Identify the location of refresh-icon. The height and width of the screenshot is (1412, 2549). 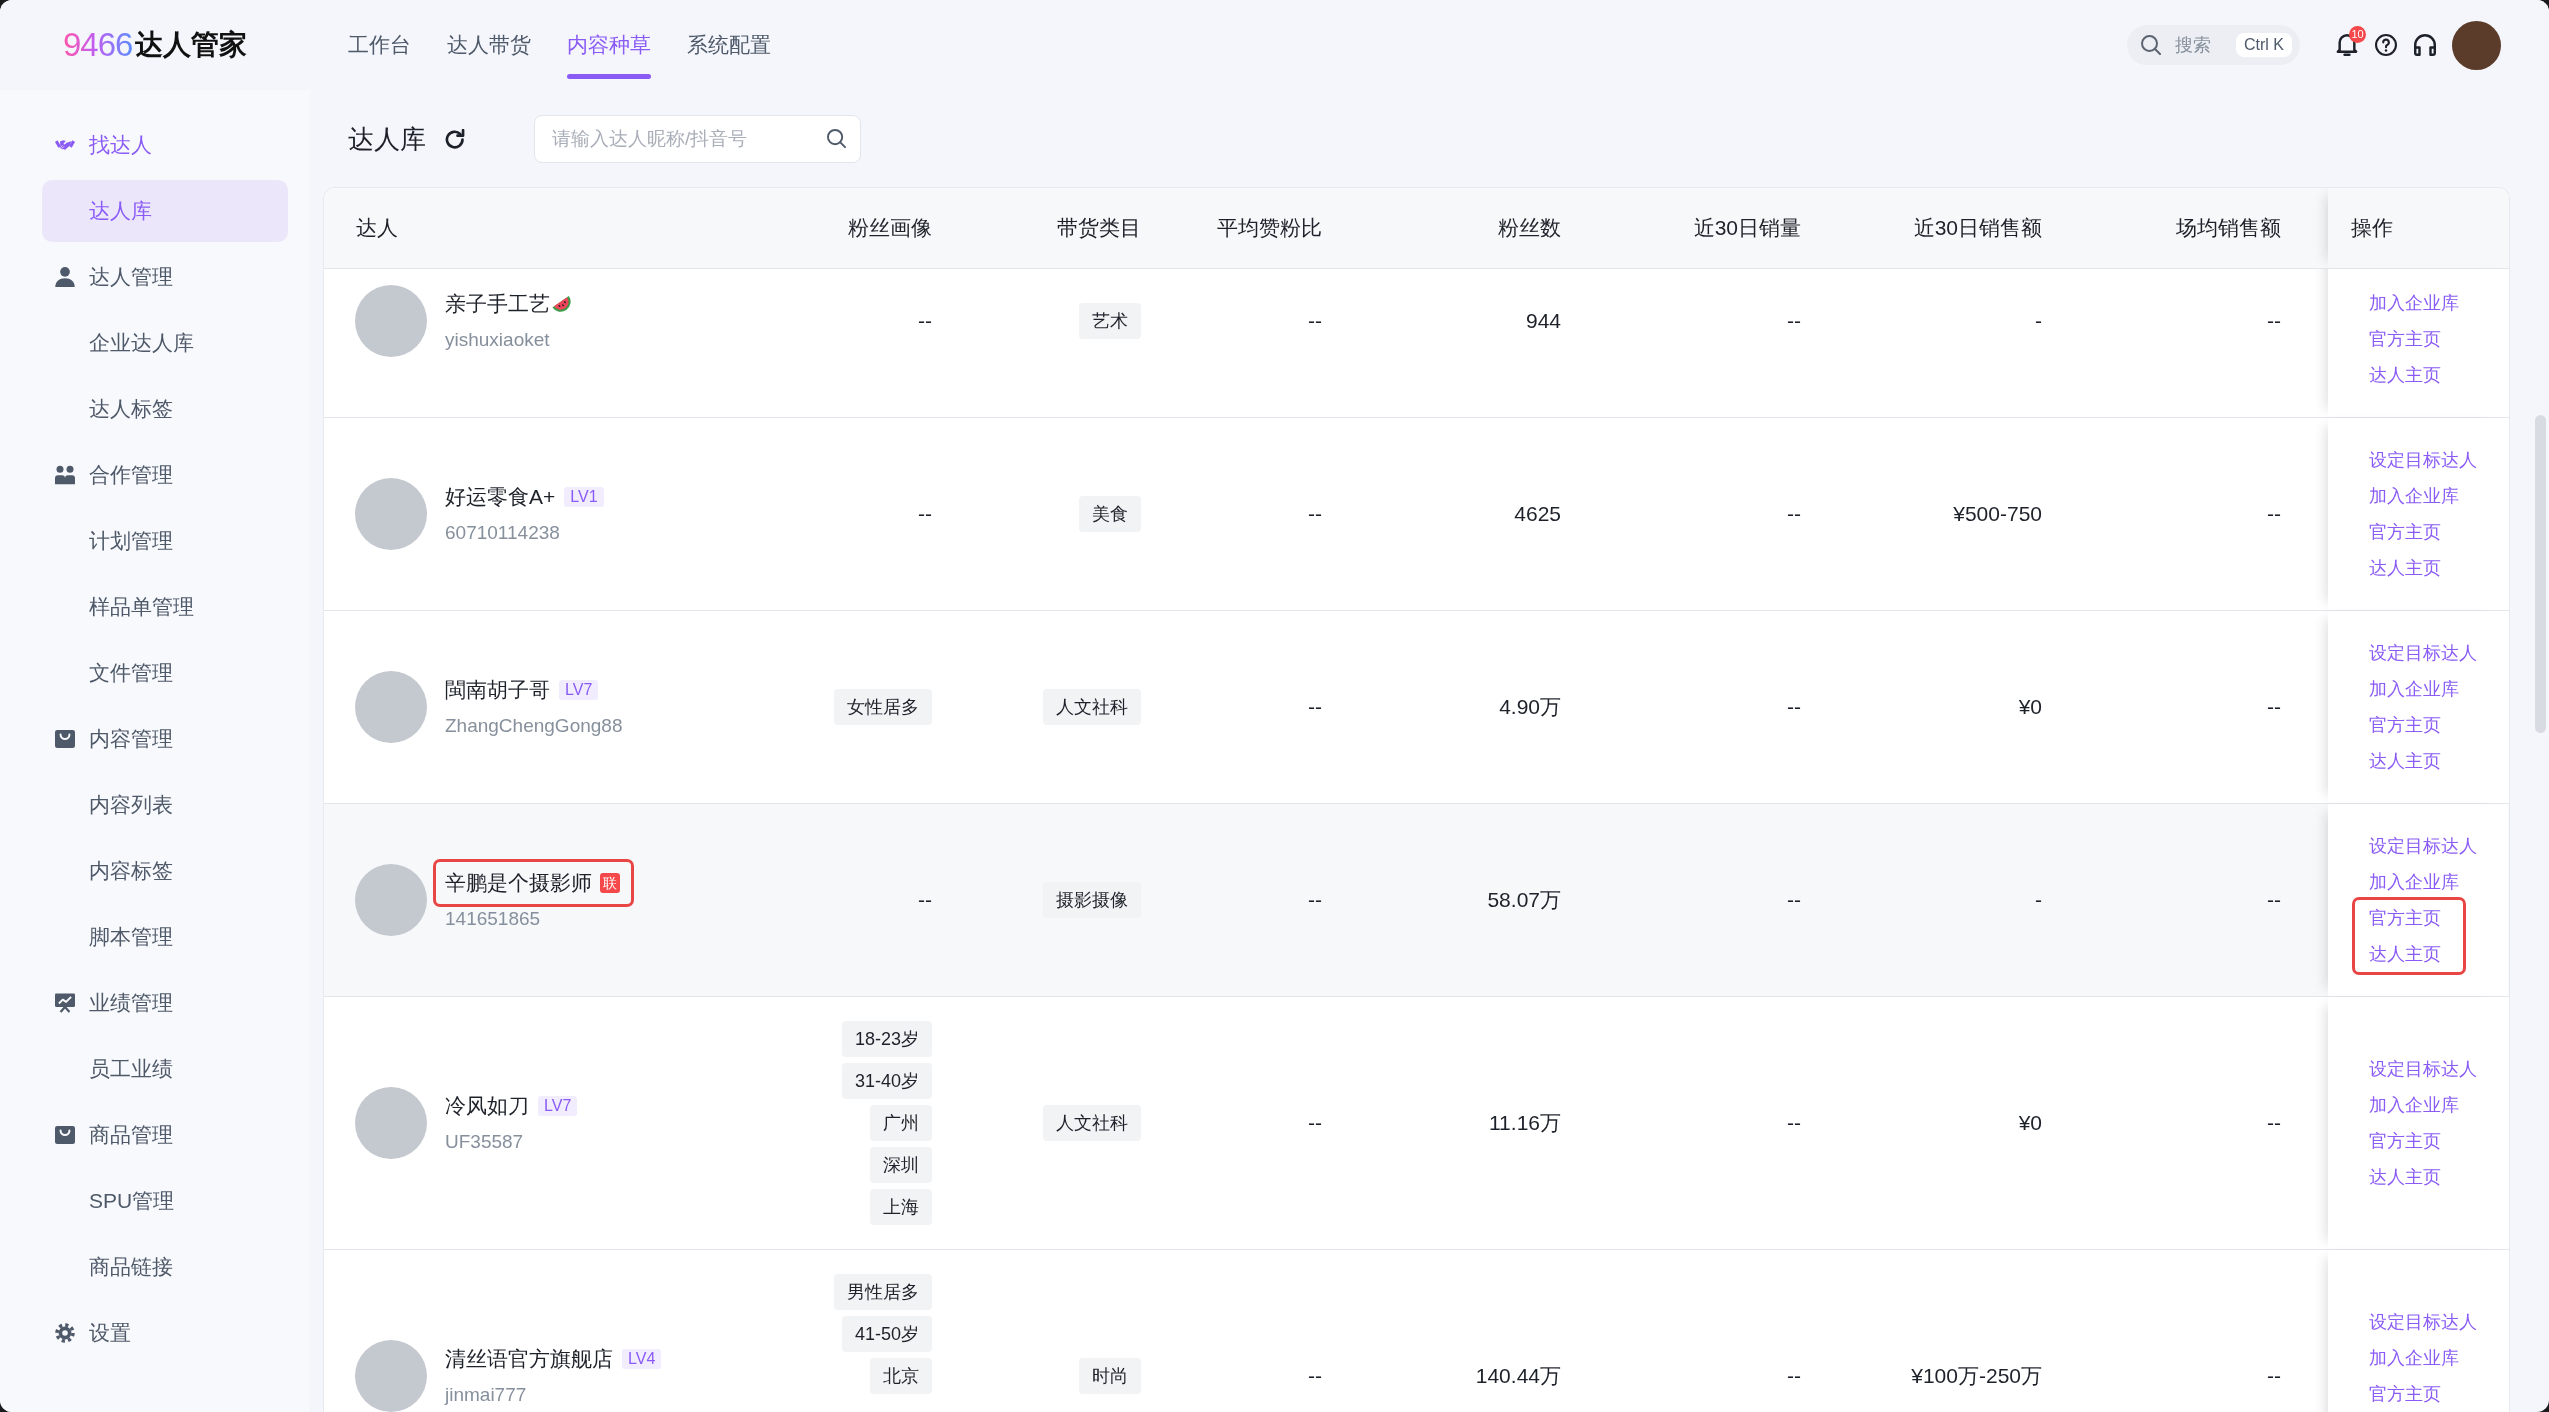
(455, 139).